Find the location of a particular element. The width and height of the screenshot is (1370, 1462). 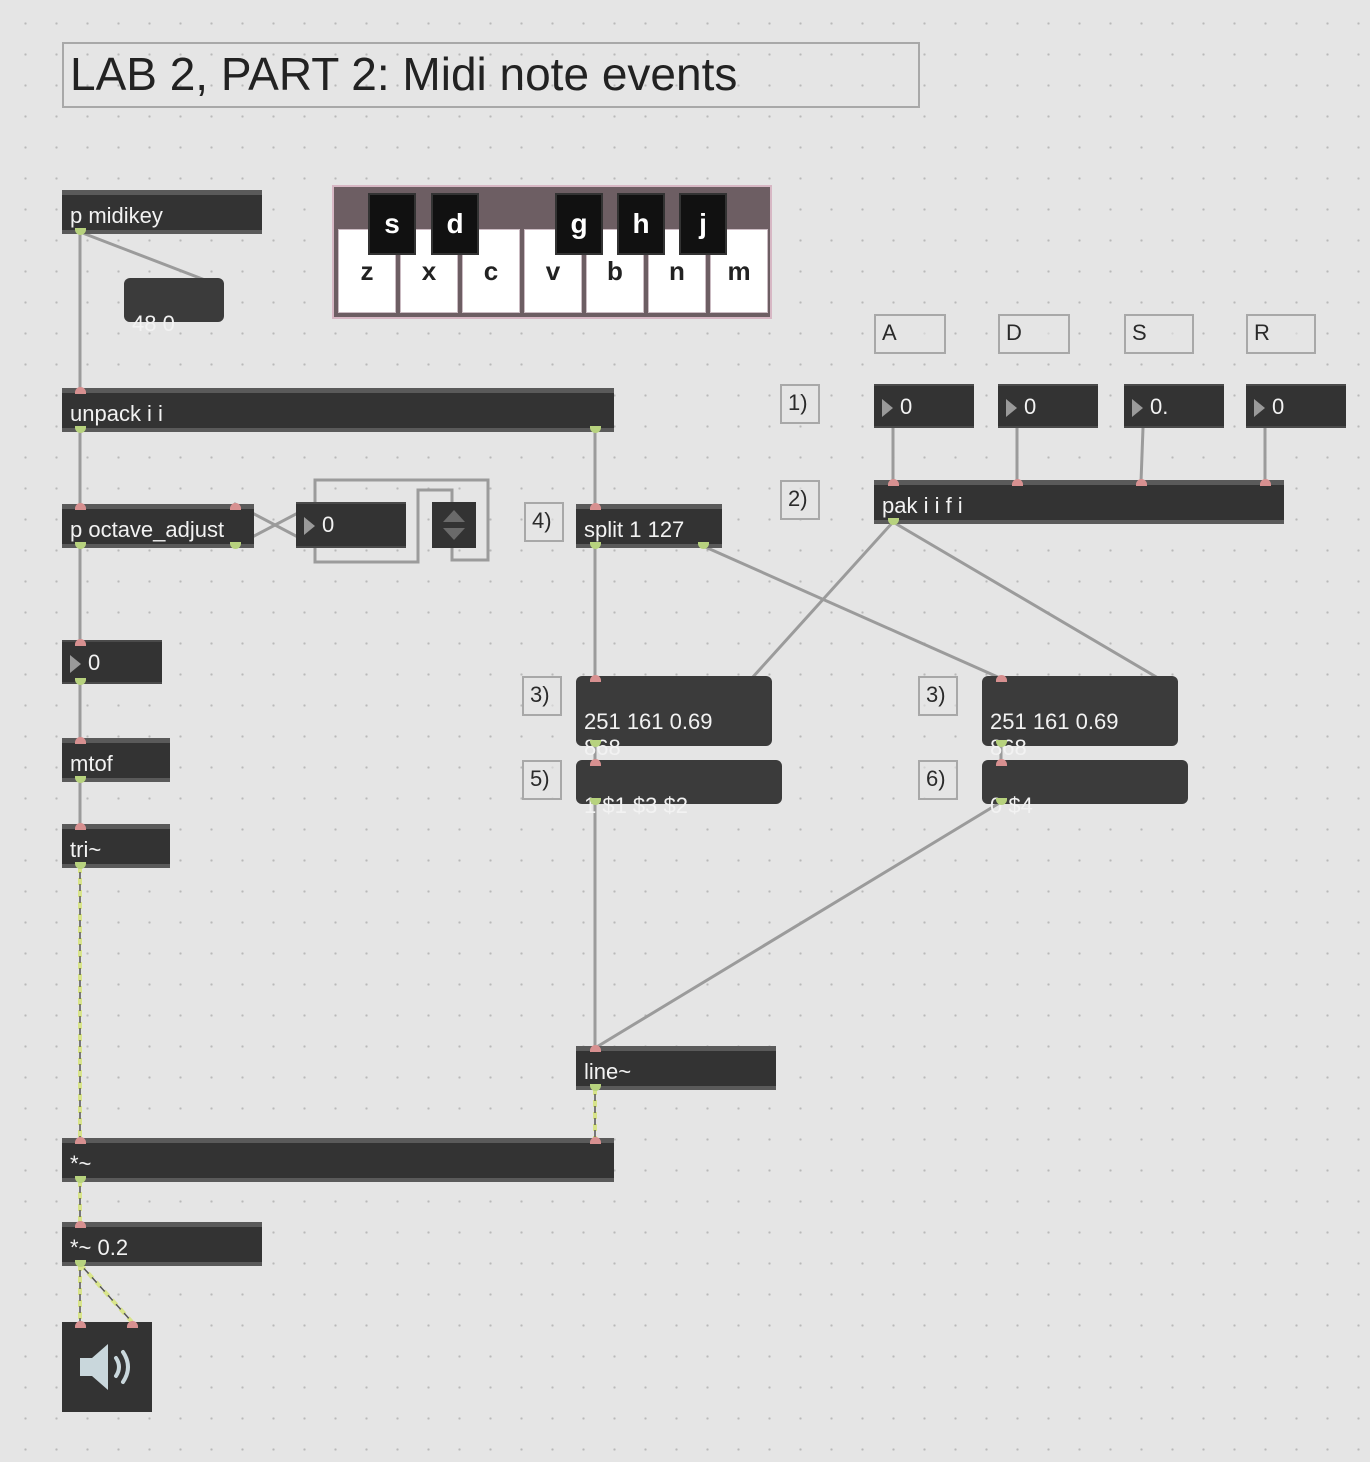

cord-split-env-right is located at coordinates (851, 612).